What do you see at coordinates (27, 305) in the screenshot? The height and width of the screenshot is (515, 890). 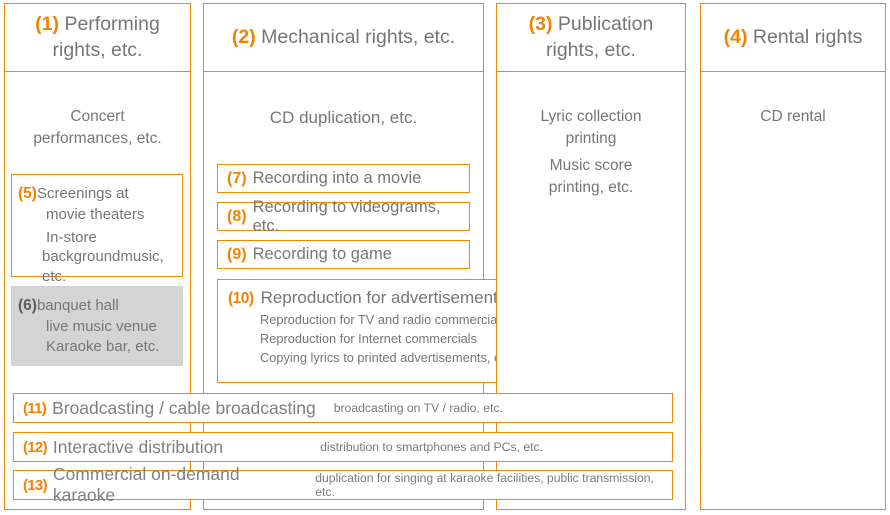 I see `item-6-number: (6)` at bounding box center [27, 305].